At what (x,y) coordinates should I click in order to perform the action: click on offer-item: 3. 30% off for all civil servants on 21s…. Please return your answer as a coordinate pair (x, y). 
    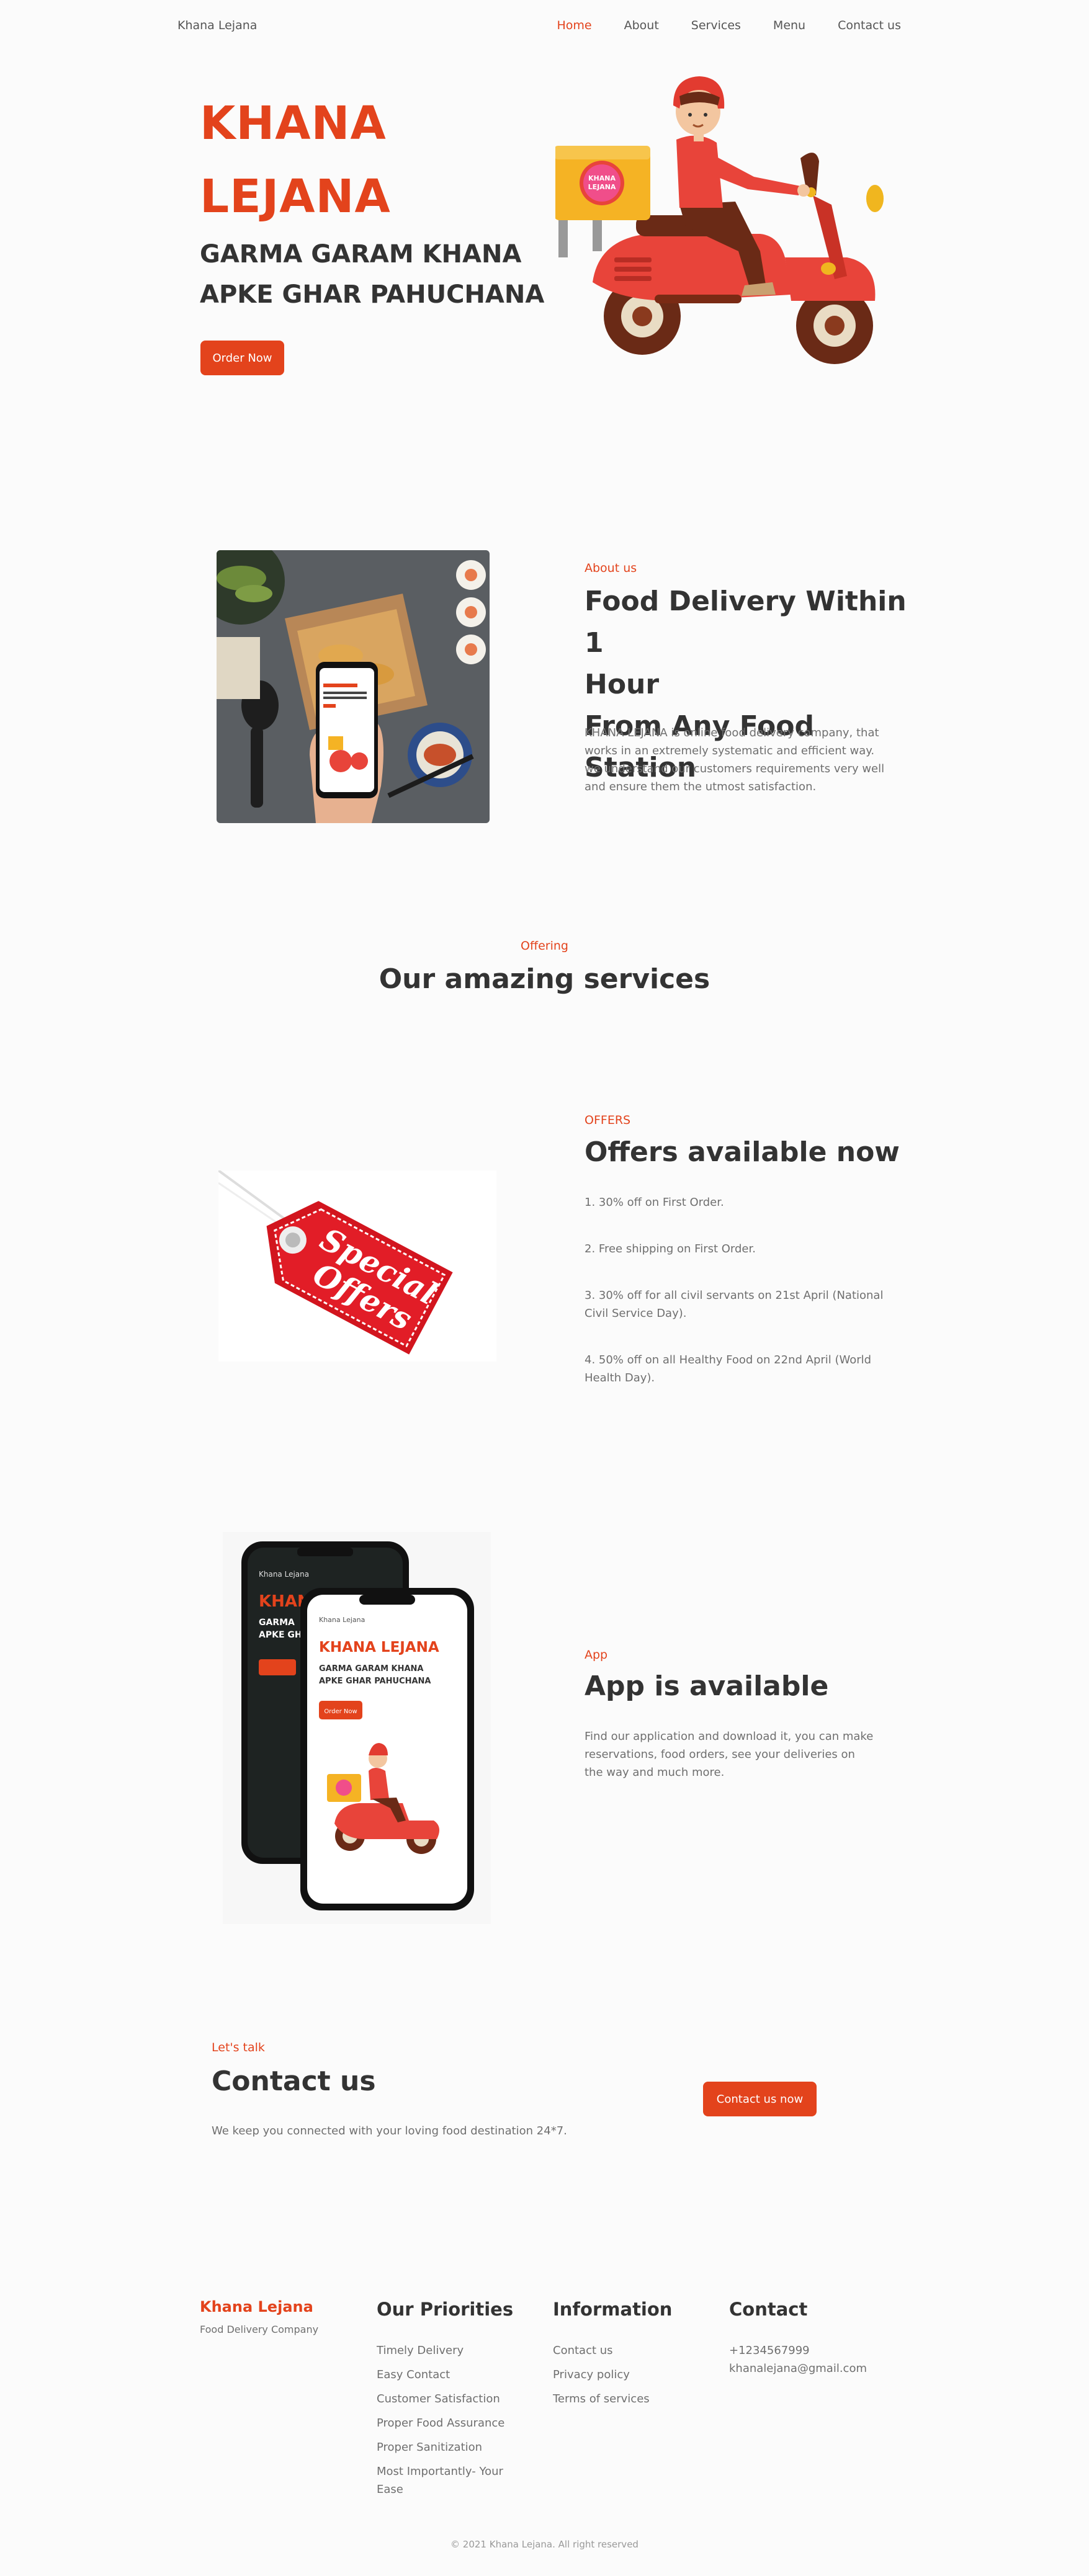
    Looking at the image, I should click on (734, 1304).